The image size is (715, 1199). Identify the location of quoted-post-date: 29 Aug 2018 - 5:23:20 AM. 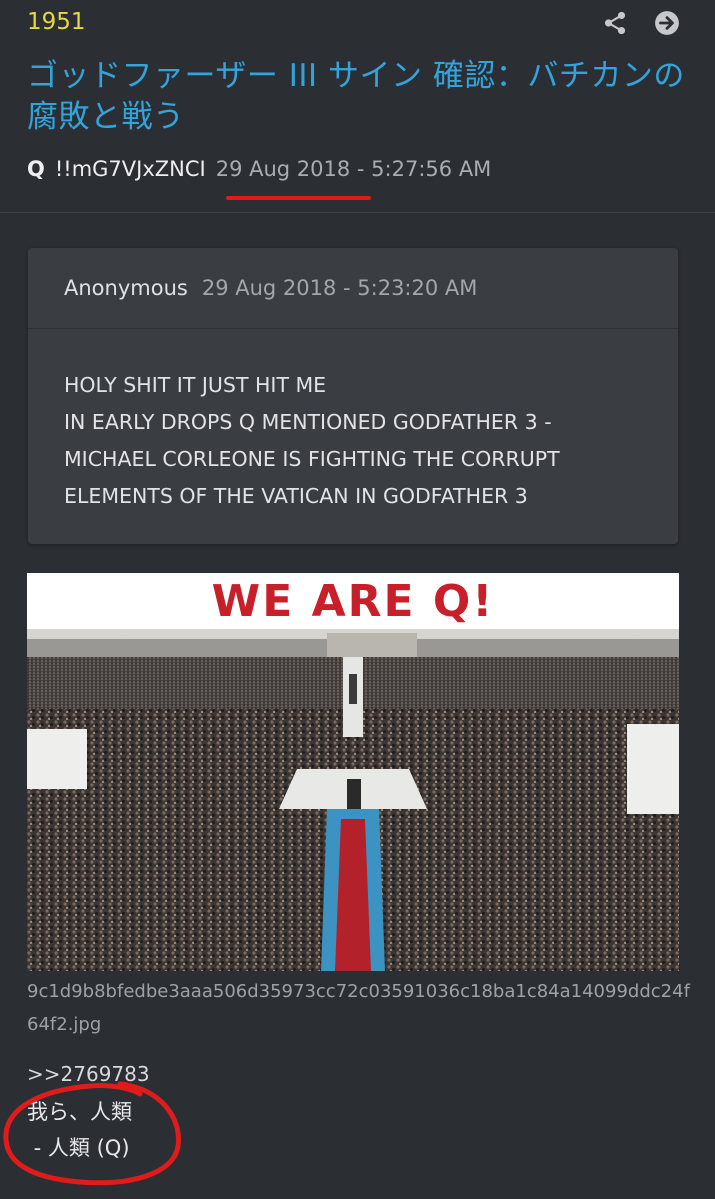
(340, 288).